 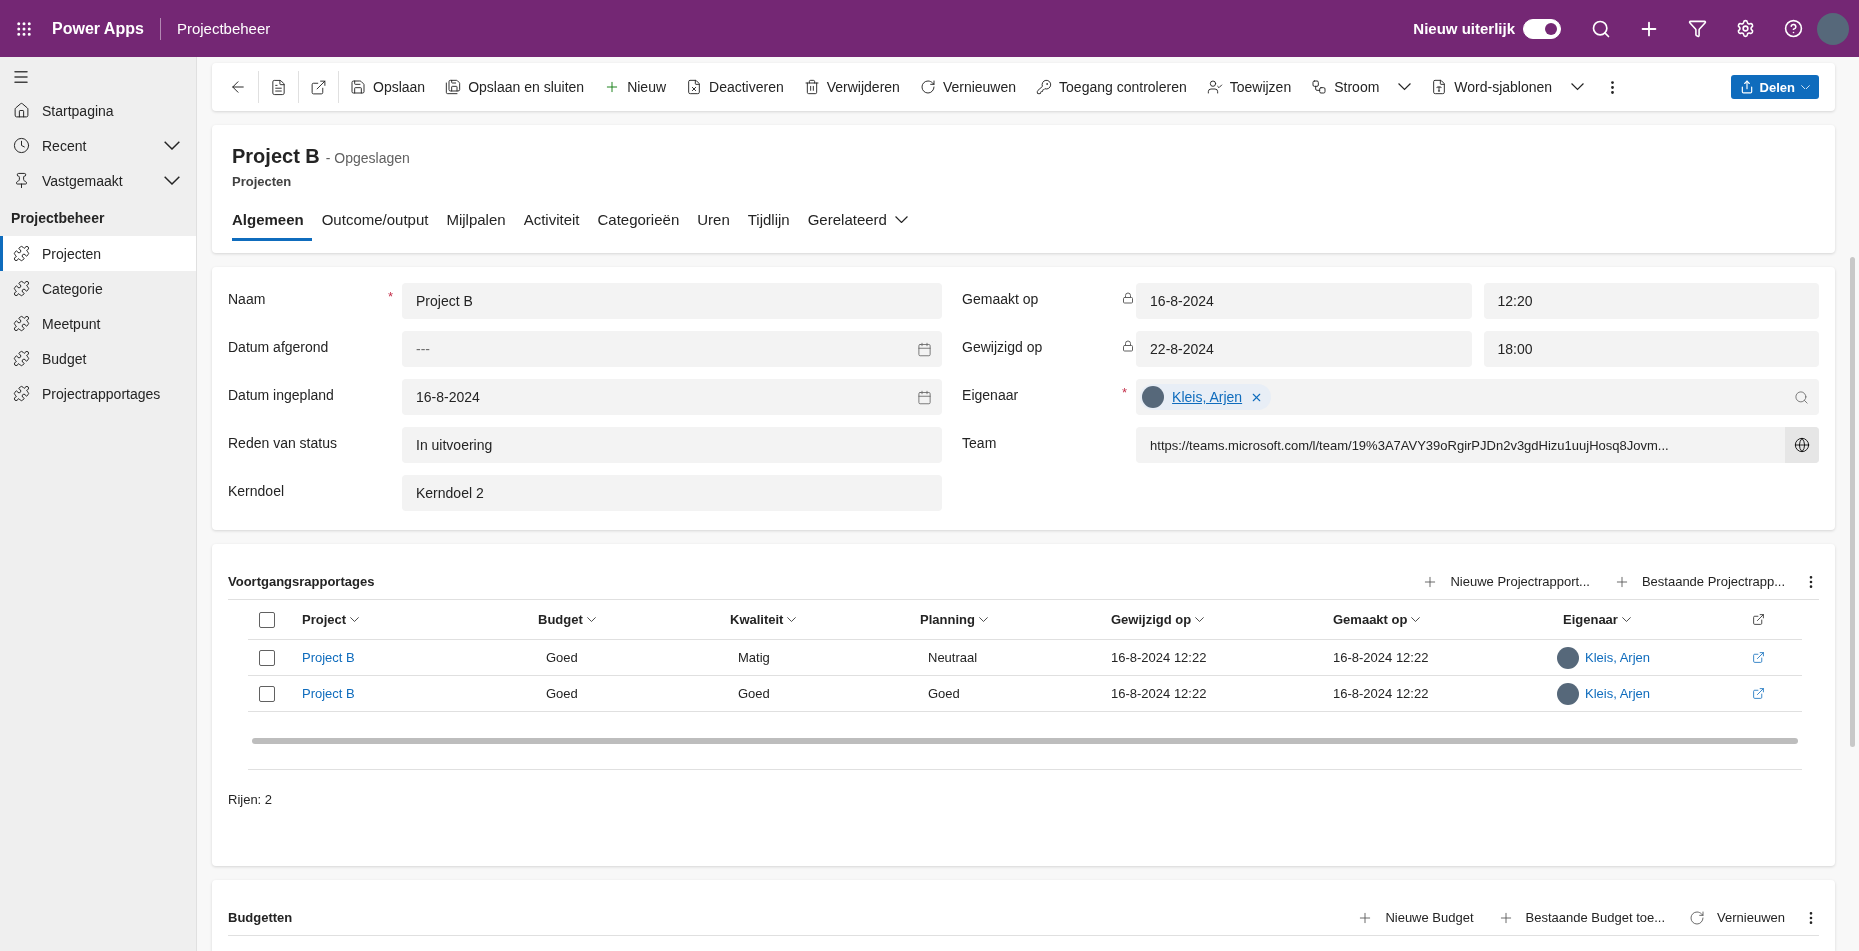 I want to click on column-header: Planning, so click(x=1009, y=619).